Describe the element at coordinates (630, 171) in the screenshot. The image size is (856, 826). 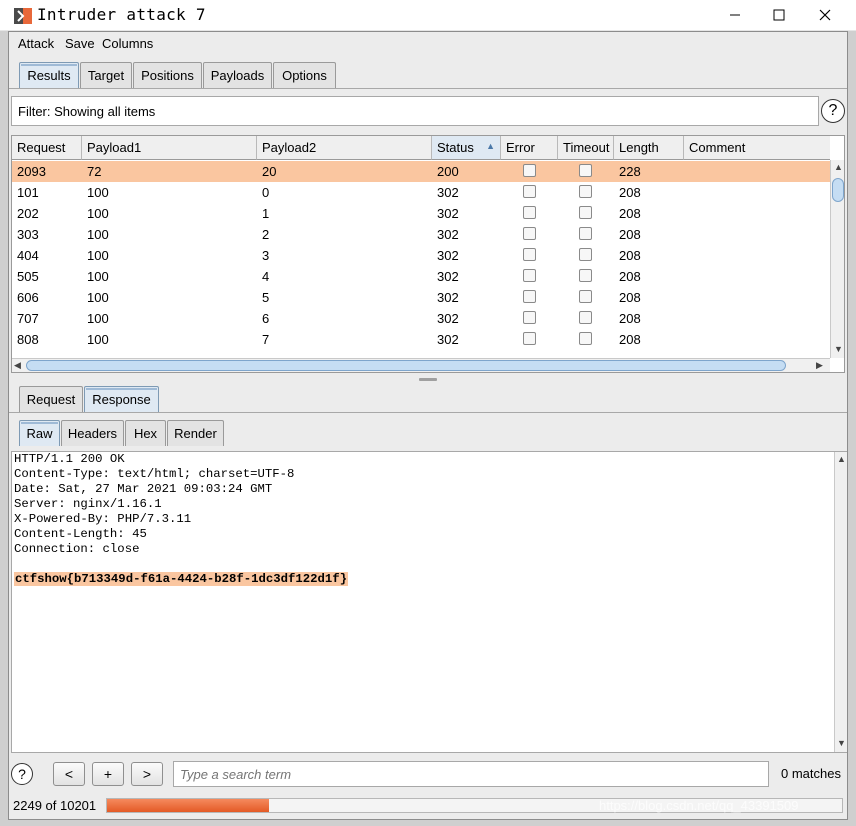
I see `cell-length: 228` at that location.